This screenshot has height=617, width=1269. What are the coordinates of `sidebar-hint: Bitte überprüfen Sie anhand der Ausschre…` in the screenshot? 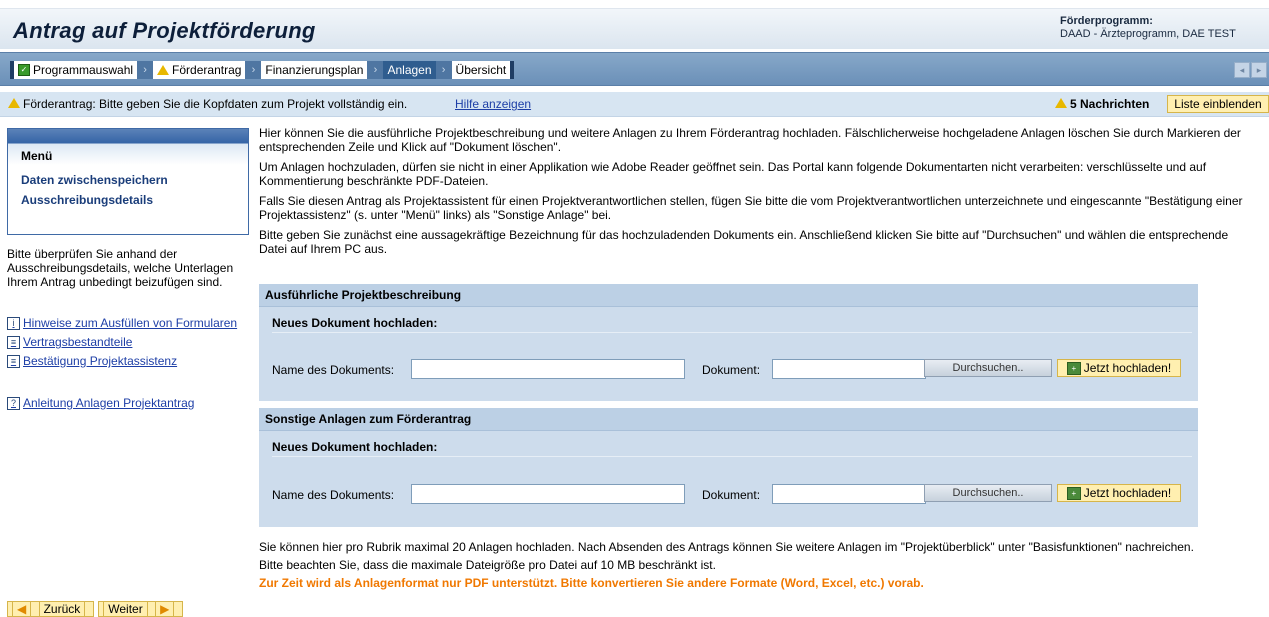 It's located at (120, 268).